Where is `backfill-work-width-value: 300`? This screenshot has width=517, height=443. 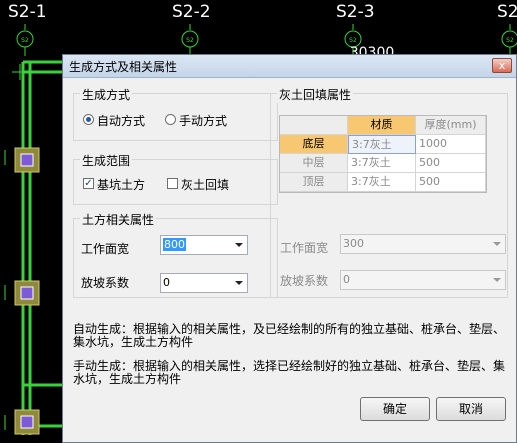
backfill-work-width-value: 300 is located at coordinates (353, 243).